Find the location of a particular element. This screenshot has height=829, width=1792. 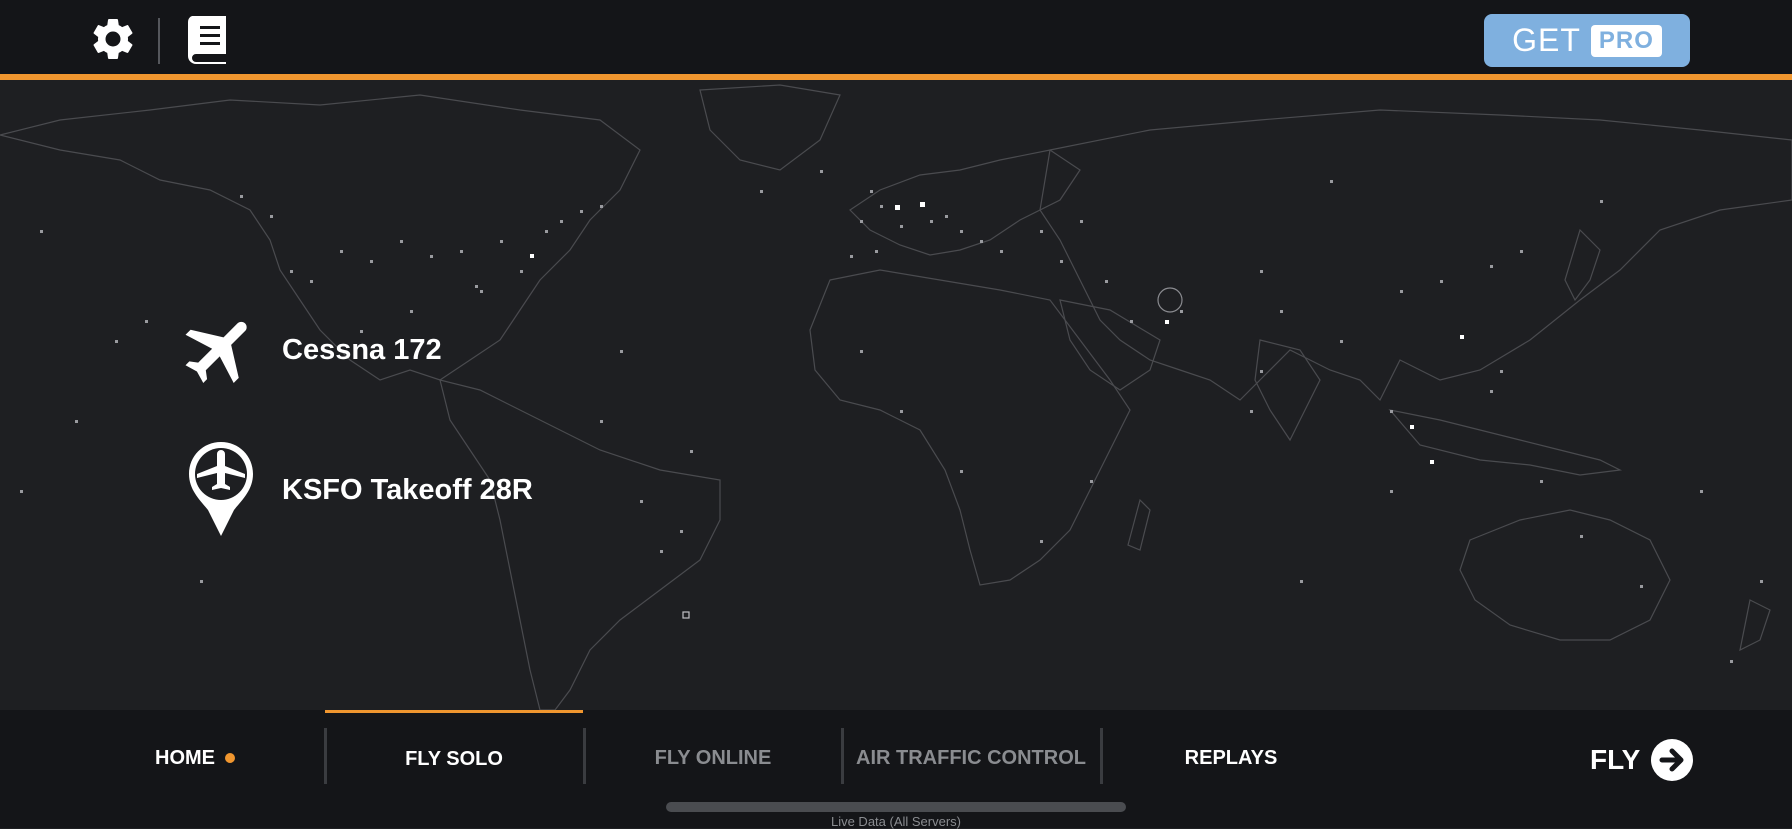

manual-button is located at coordinates (208, 39).